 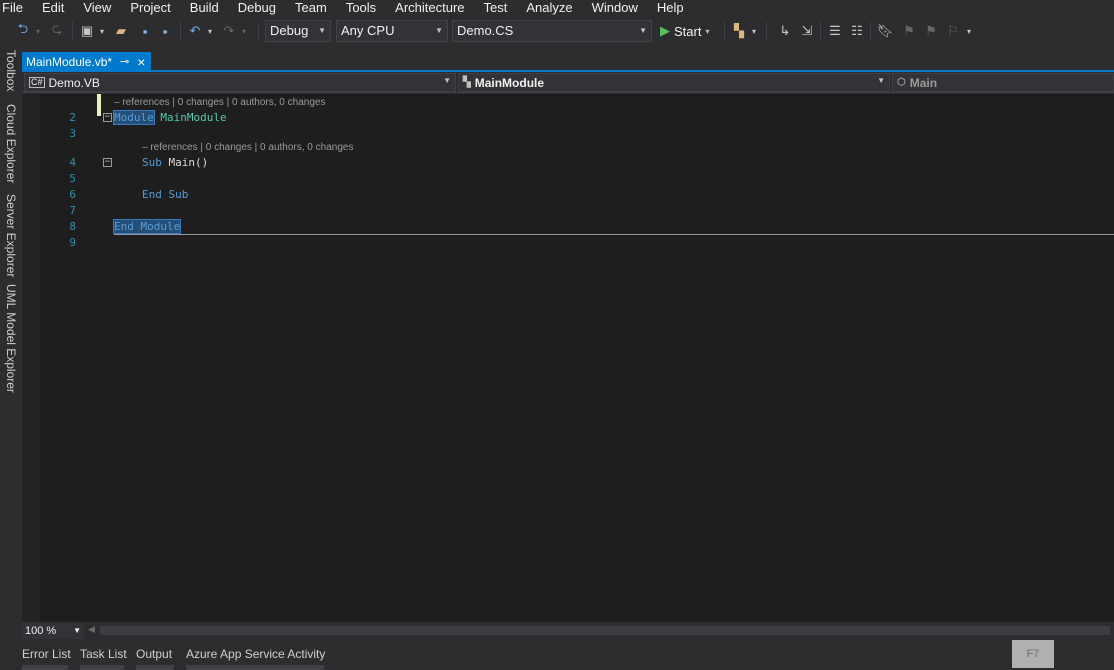 What do you see at coordinates (261, 7) in the screenshot?
I see `menu-debug: Debug` at bounding box center [261, 7].